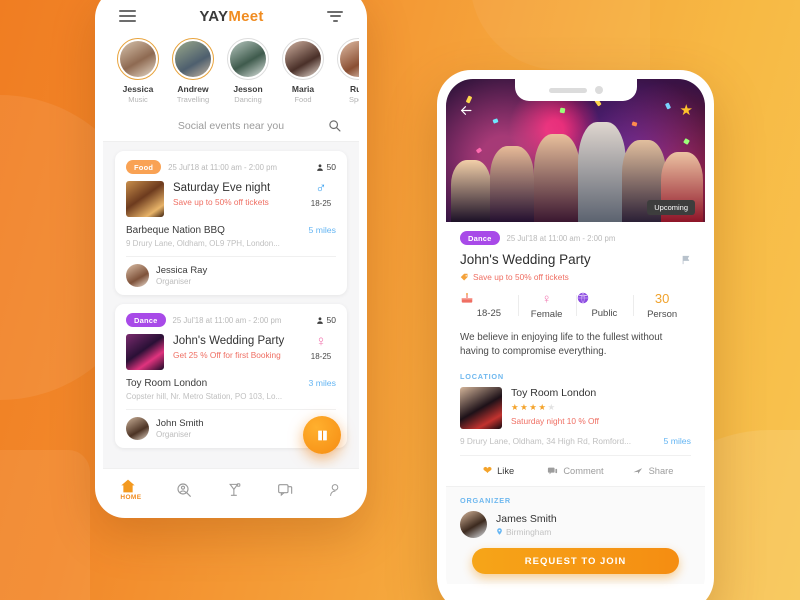 Image resolution: width=800 pixels, height=600 pixels. I want to click on event-title: John's Wedding Party, so click(229, 341).